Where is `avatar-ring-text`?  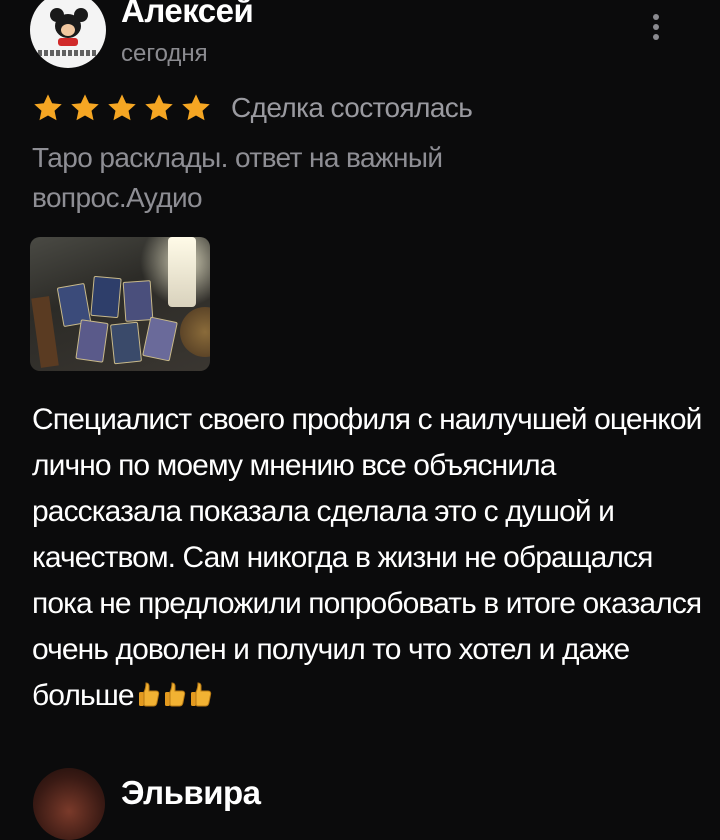 avatar-ring-text is located at coordinates (68, 53).